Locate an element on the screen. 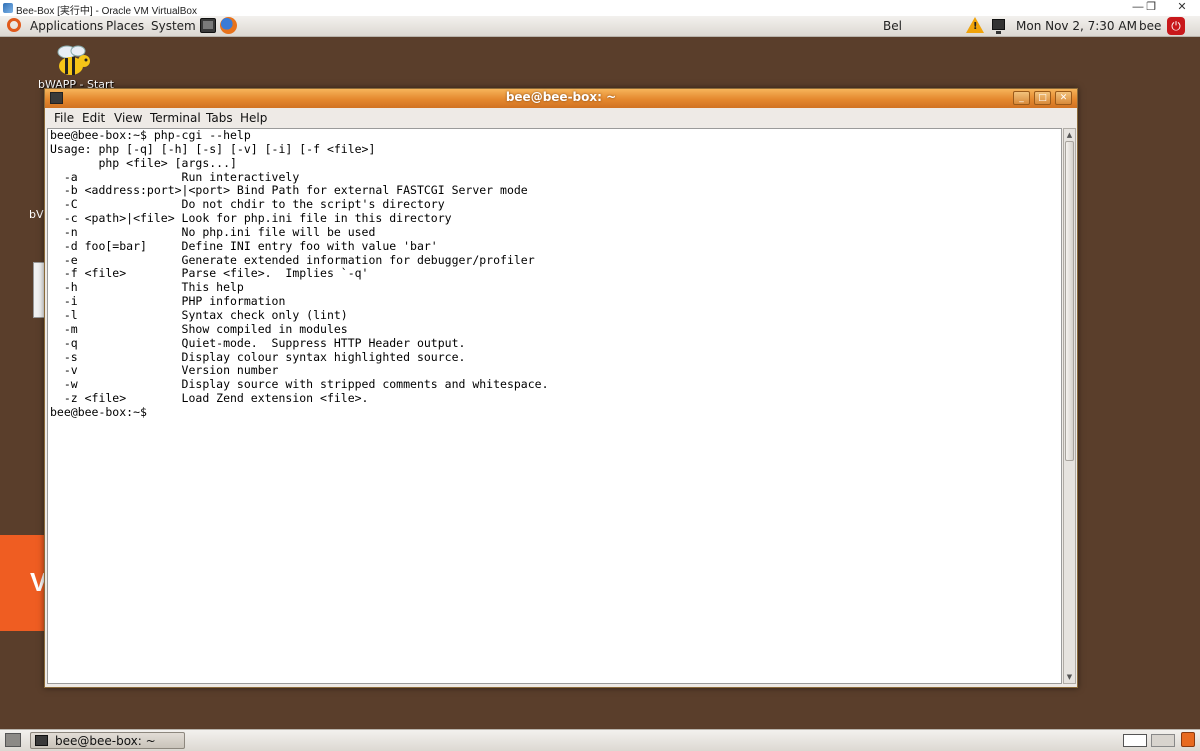 The image size is (1200, 751). user-name: bee is located at coordinates (1150, 26).